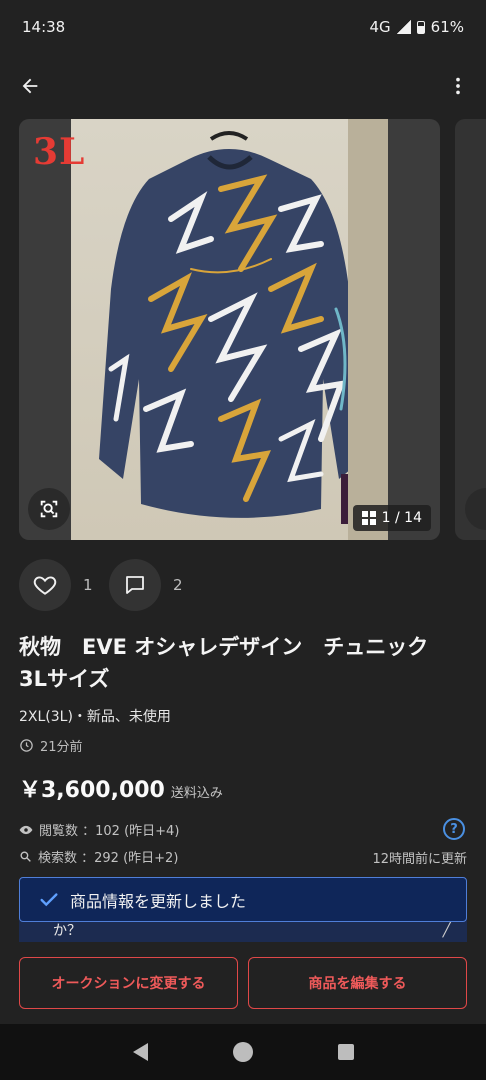  Describe the element at coordinates (420, 27) in the screenshot. I see `battery-icon` at that location.